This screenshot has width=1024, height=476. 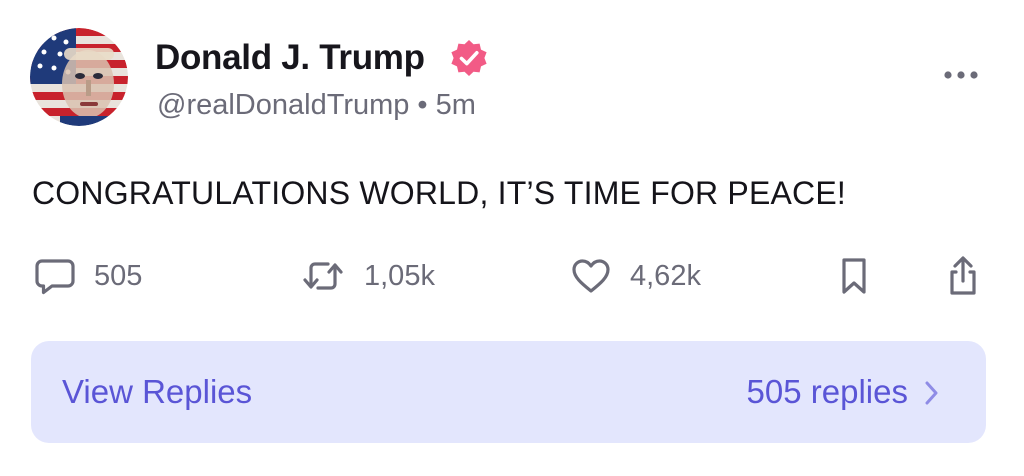 I want to click on replies-count: 505 replies, so click(x=827, y=391).